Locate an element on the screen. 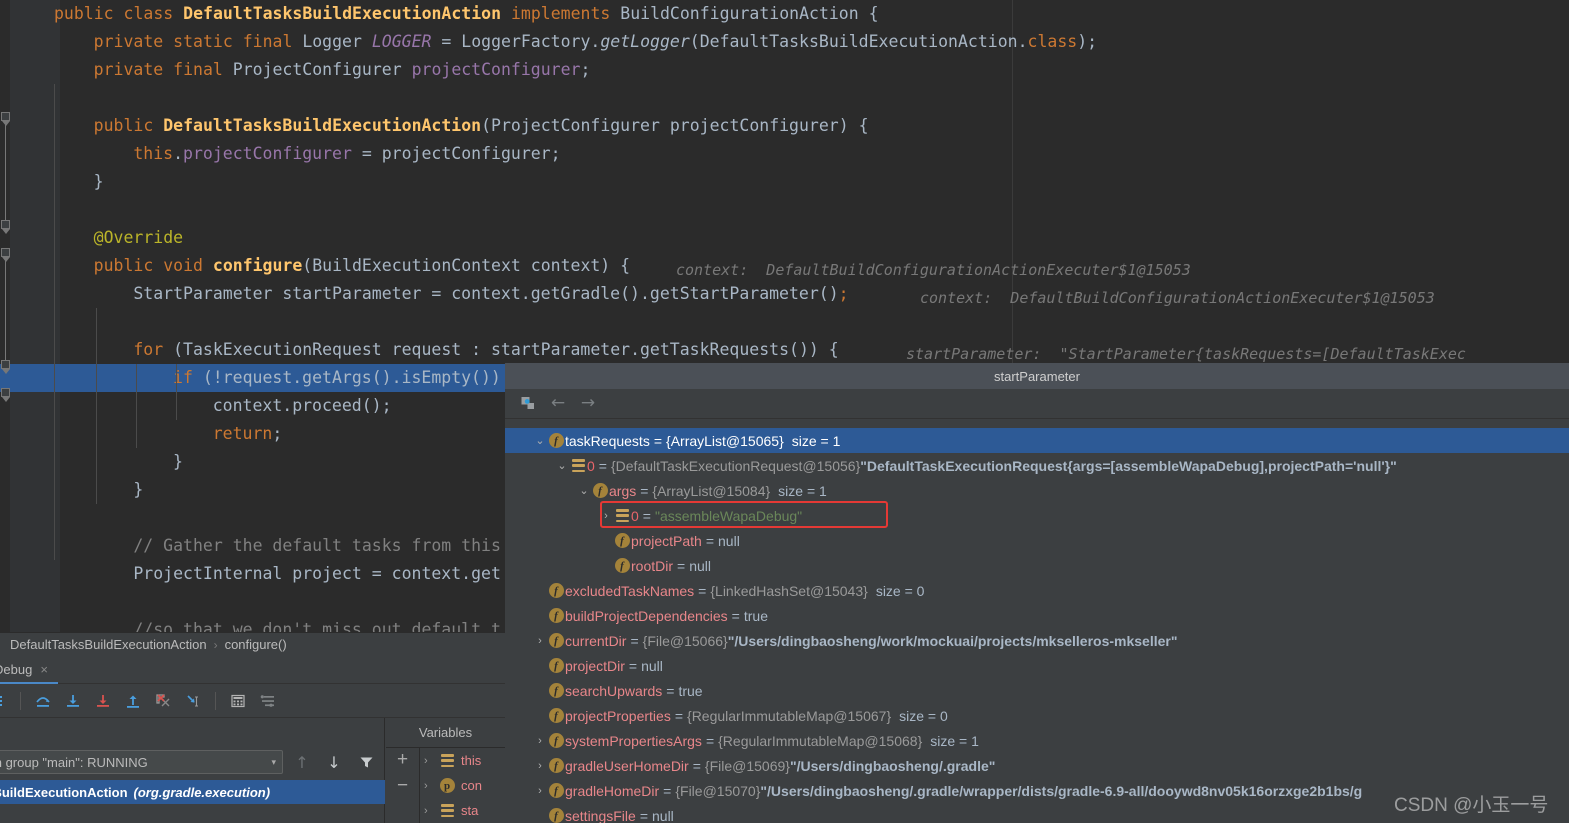 This screenshot has width=1569, height=823. run-to-cursor-icon is located at coordinates (193, 701).